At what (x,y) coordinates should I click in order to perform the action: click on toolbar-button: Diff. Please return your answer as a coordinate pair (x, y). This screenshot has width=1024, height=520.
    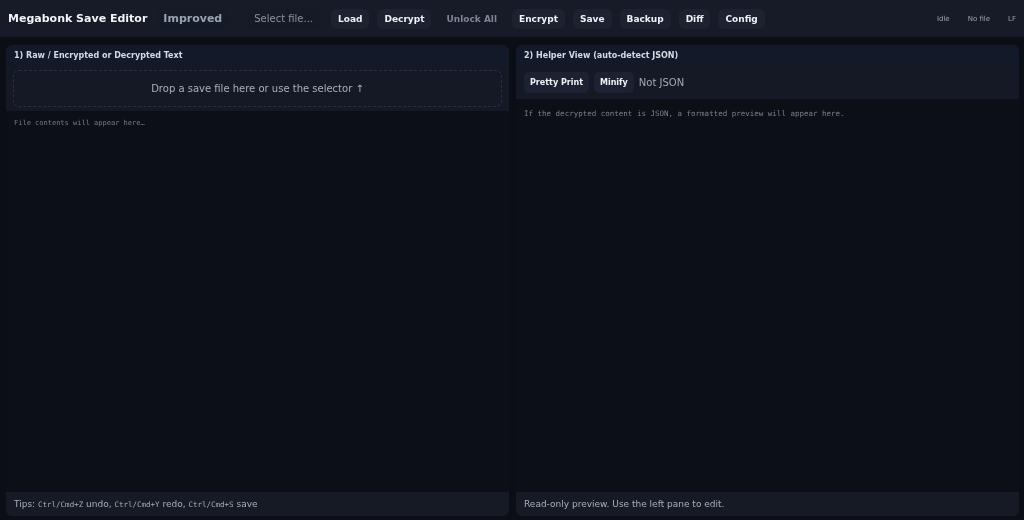
    Looking at the image, I should click on (694, 18).